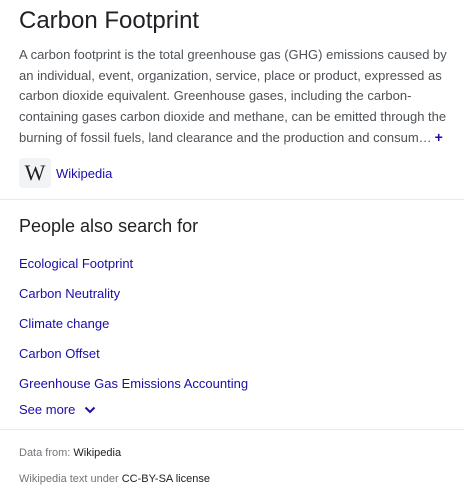 The width and height of the screenshot is (464, 495). Describe the element at coordinates (232, 199) in the screenshot. I see `section-divider` at that location.